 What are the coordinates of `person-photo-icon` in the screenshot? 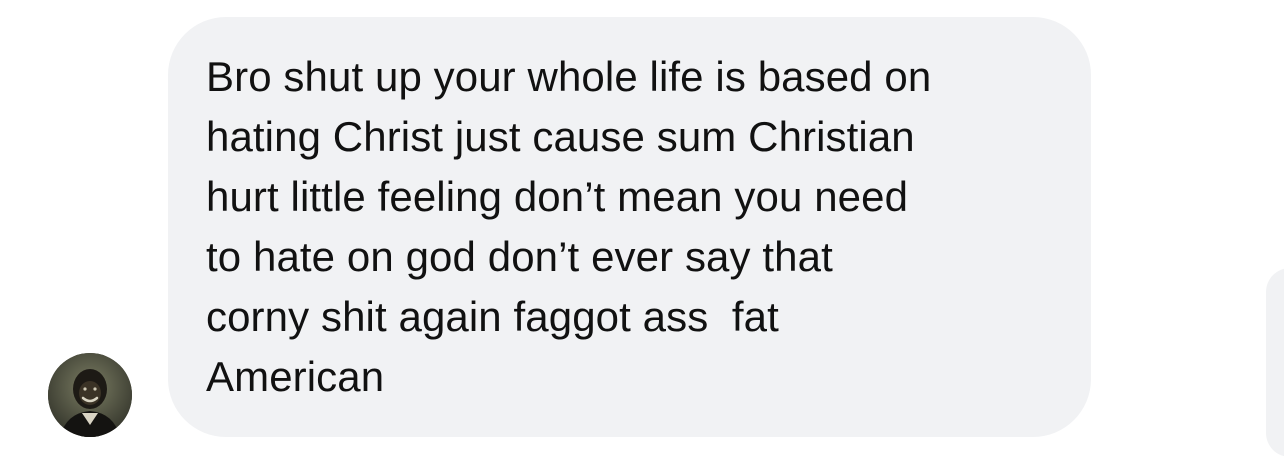 It's located at (90, 395).